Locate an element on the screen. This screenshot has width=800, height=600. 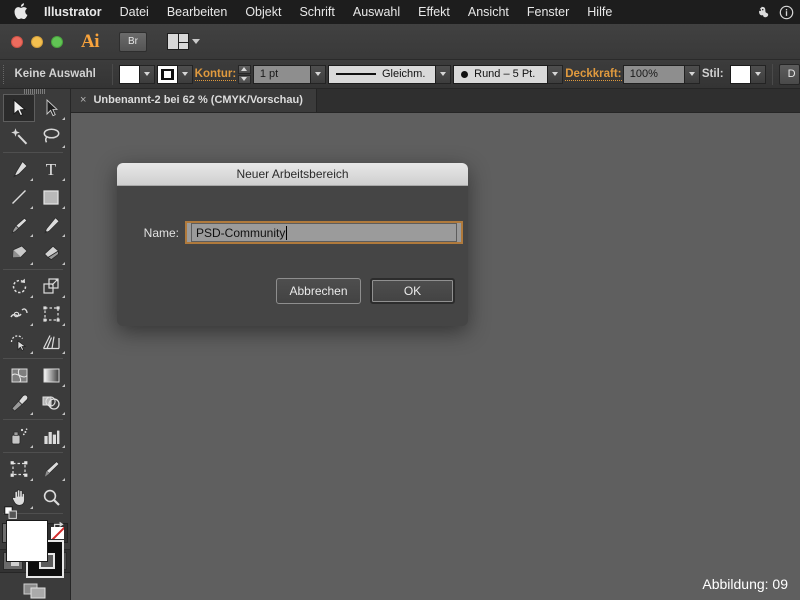
brush-definition-label: Rund – 5 Pt. is located at coordinates (505, 74).